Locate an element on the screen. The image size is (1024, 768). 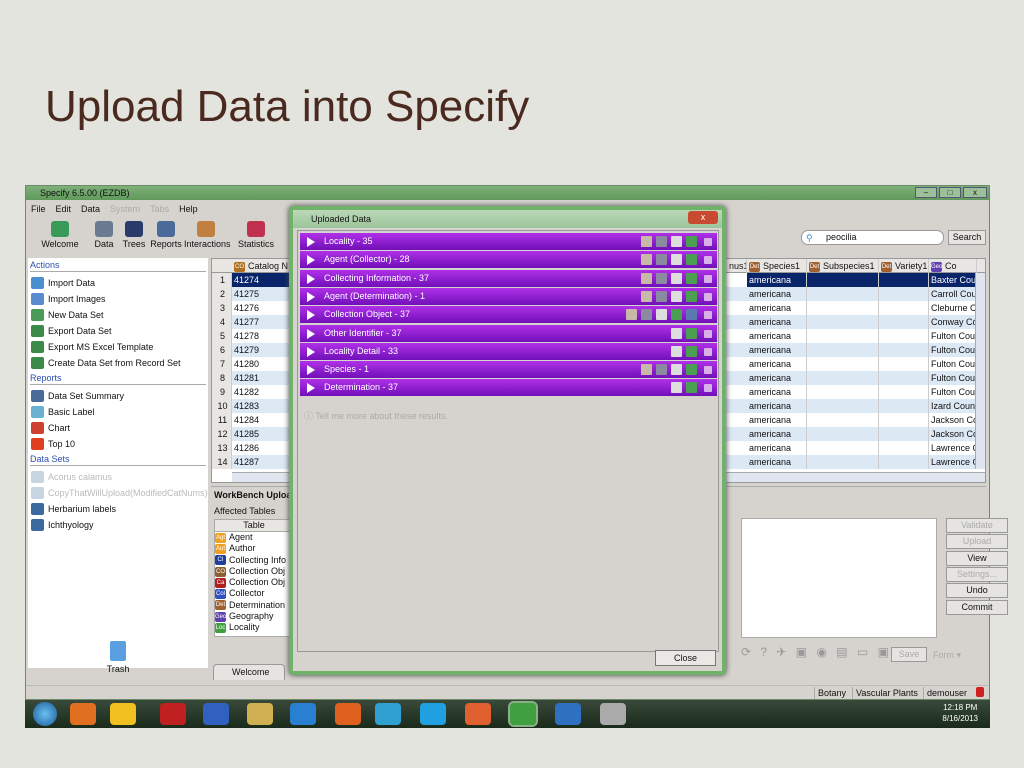
uploaded-table-bar: Collecting Information - 37 is located at coordinates (508, 278).